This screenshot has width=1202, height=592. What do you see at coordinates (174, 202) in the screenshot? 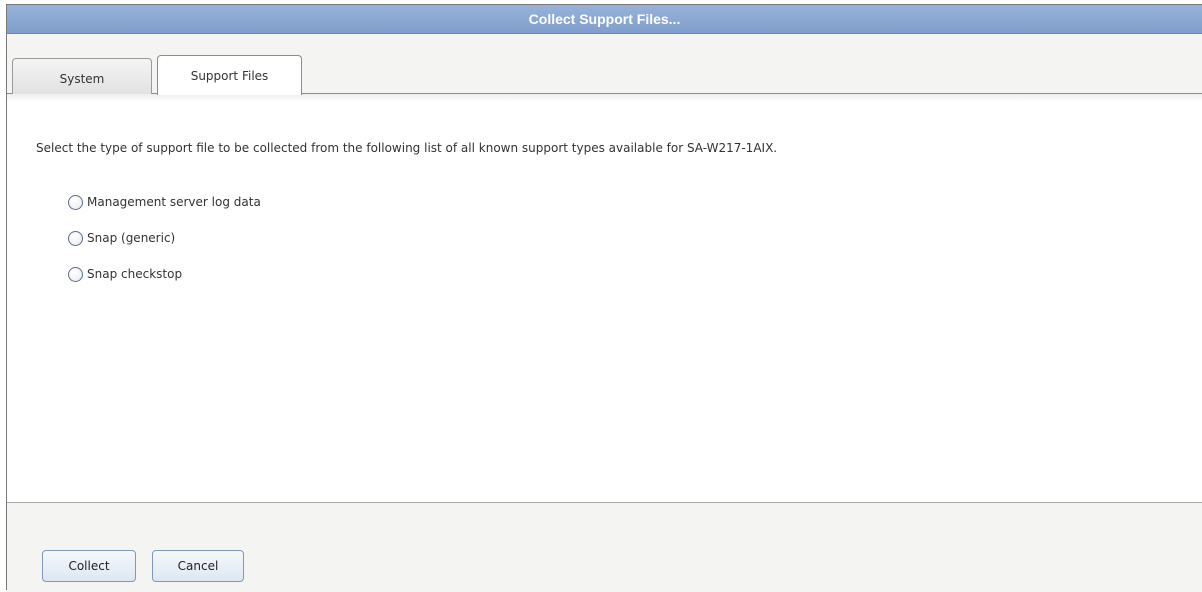
I see `option-label: Management server log data` at bounding box center [174, 202].